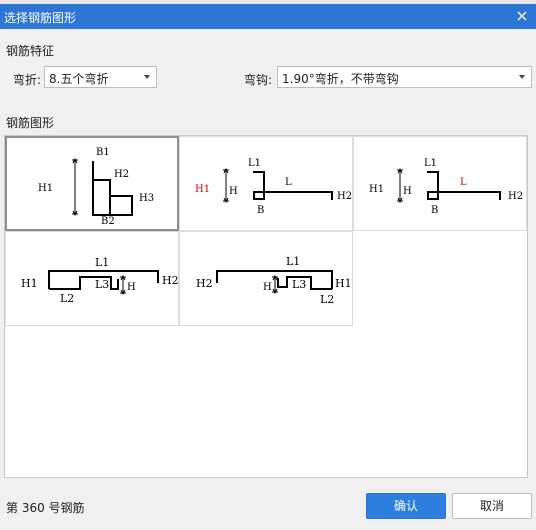 The width and height of the screenshot is (536, 530). I want to click on cancel-button: 取消, so click(492, 506).